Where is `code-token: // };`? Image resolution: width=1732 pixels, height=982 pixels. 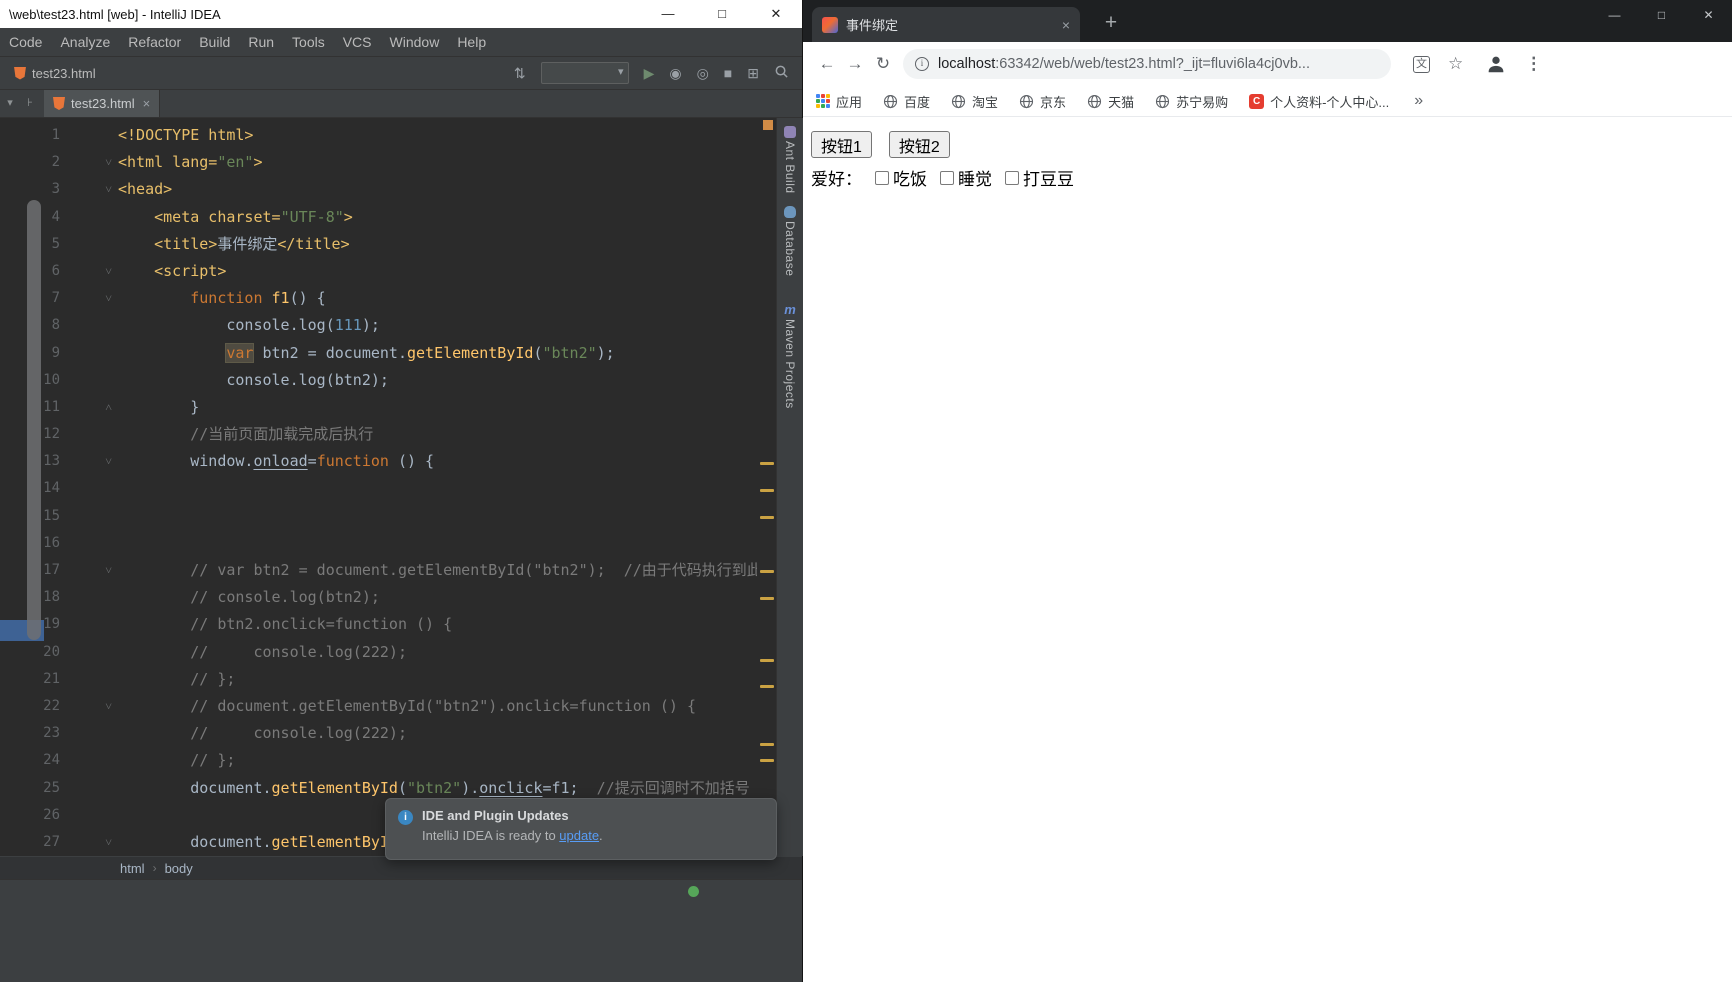
code-token: // }; is located at coordinates (176, 679).